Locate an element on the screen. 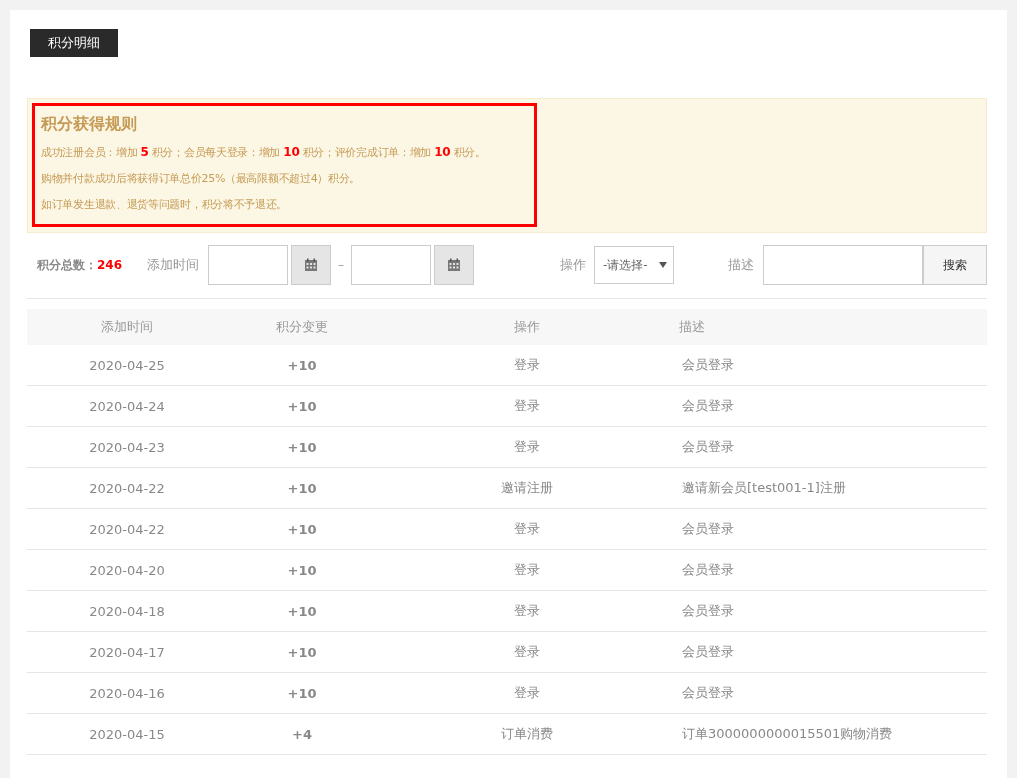 The height and width of the screenshot is (778, 1017). section-tab: 积分明细 is located at coordinates (74, 43).